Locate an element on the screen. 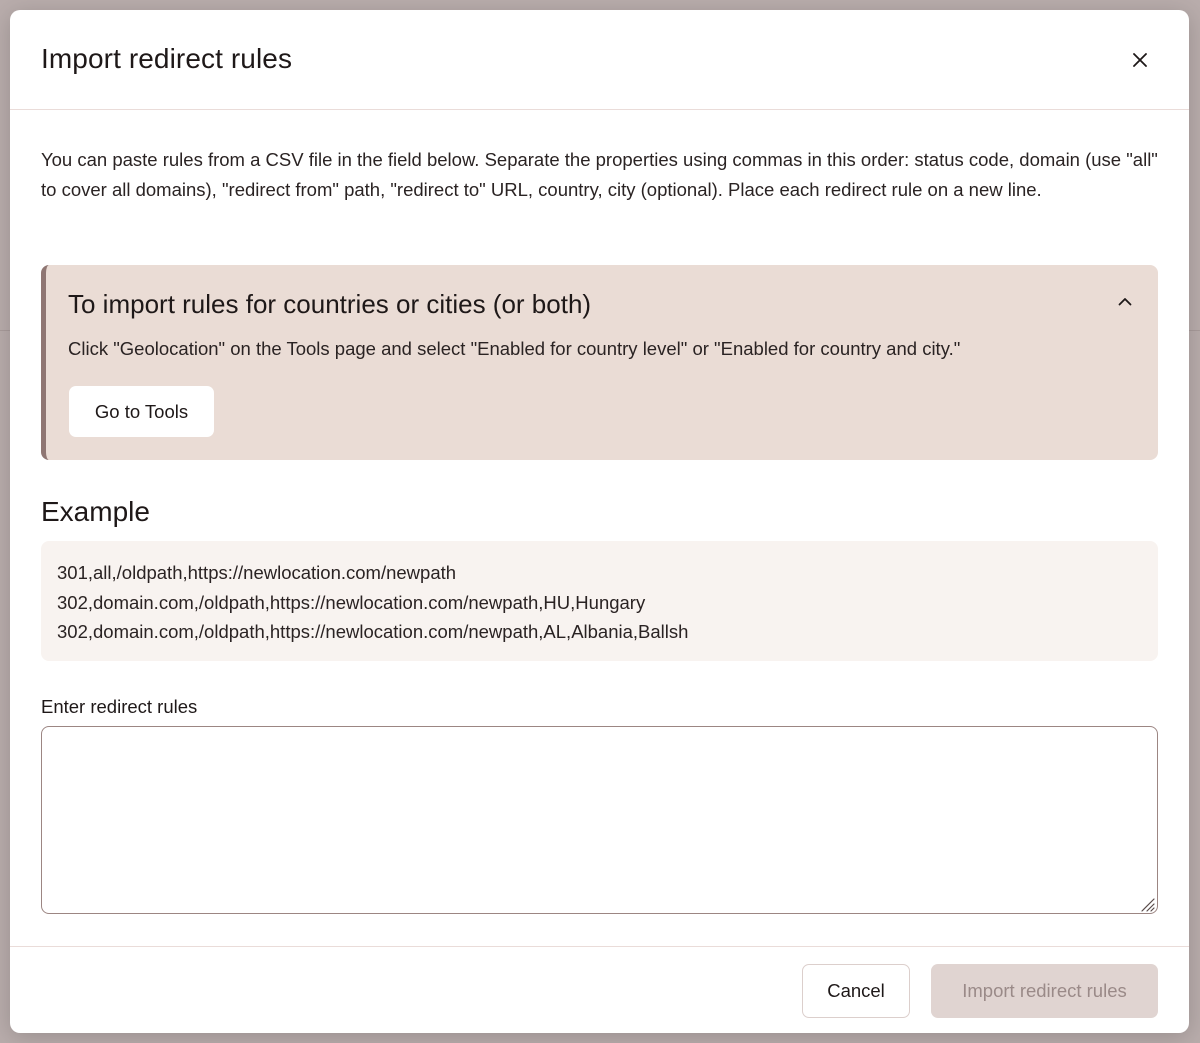 The image size is (1200, 1043). close-button is located at coordinates (1140, 60).